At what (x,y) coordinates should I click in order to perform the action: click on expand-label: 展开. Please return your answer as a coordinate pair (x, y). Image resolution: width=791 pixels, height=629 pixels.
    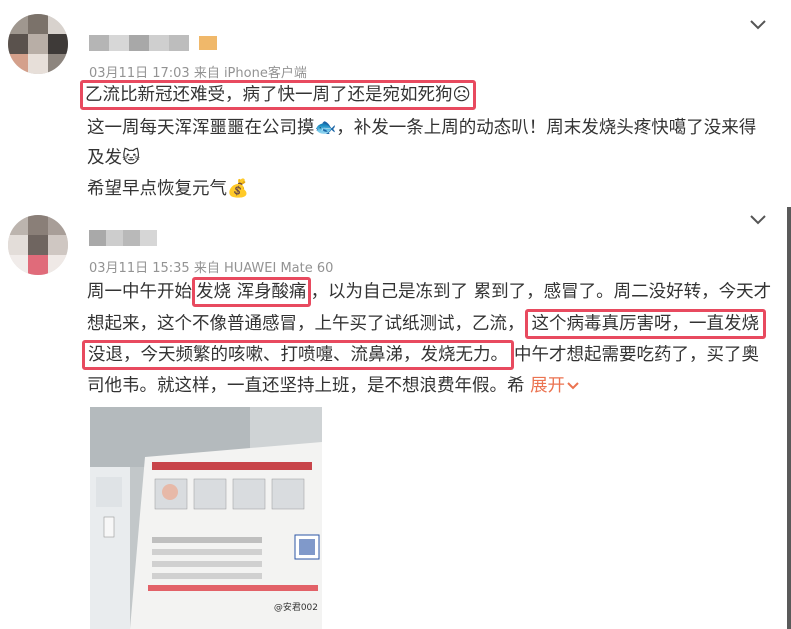
    Looking at the image, I should click on (548, 386).